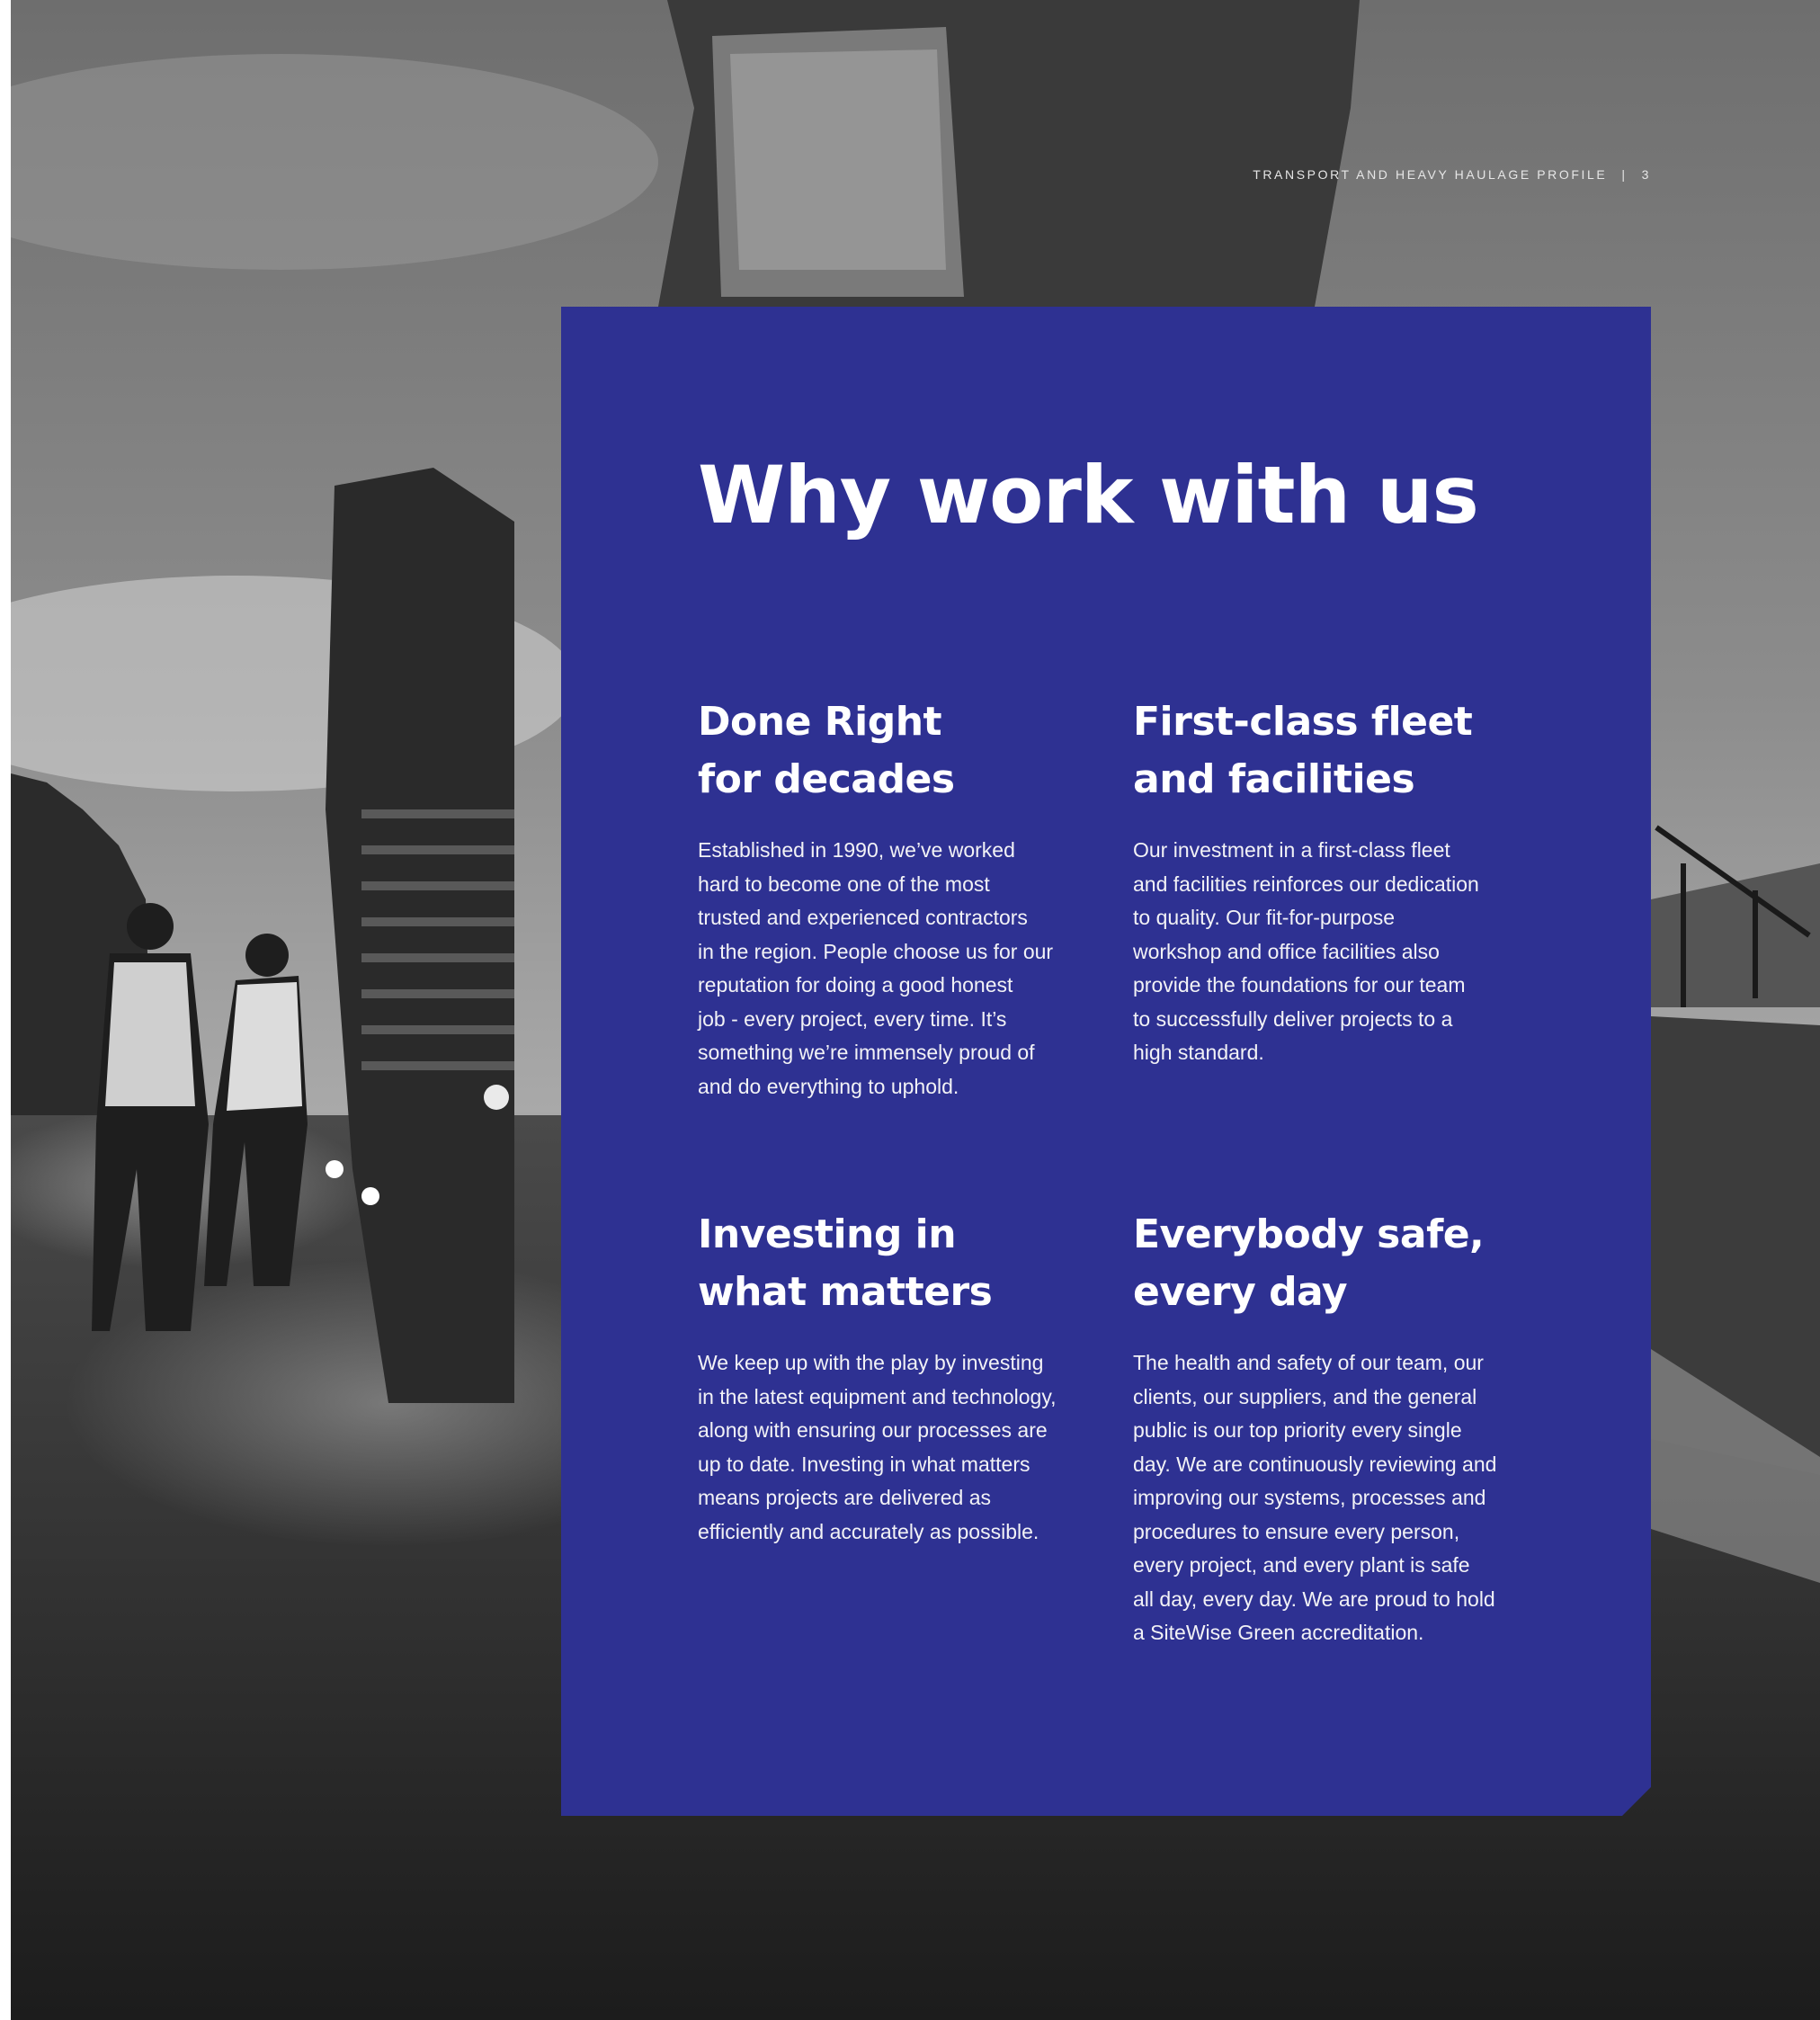 Image resolution: width=1820 pixels, height=2020 pixels. I want to click on body-line: to quality. Our fit-for-purpose, so click(1264, 917).